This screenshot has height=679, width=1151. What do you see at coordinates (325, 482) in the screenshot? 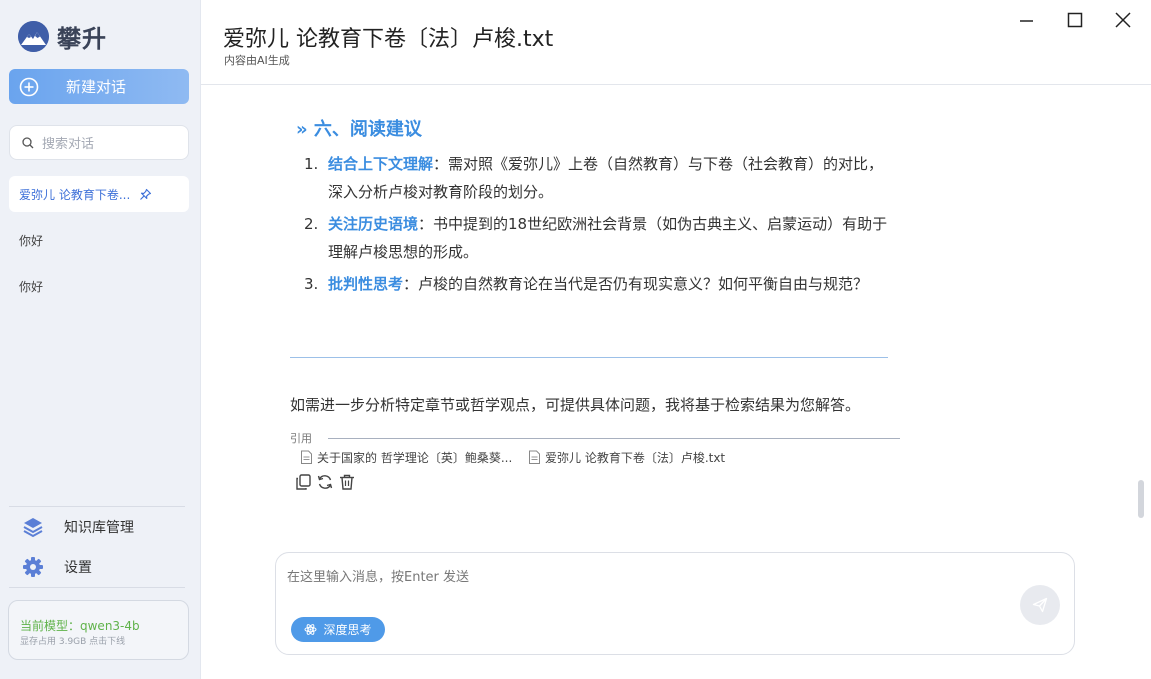
I see `regenerate-icon` at bounding box center [325, 482].